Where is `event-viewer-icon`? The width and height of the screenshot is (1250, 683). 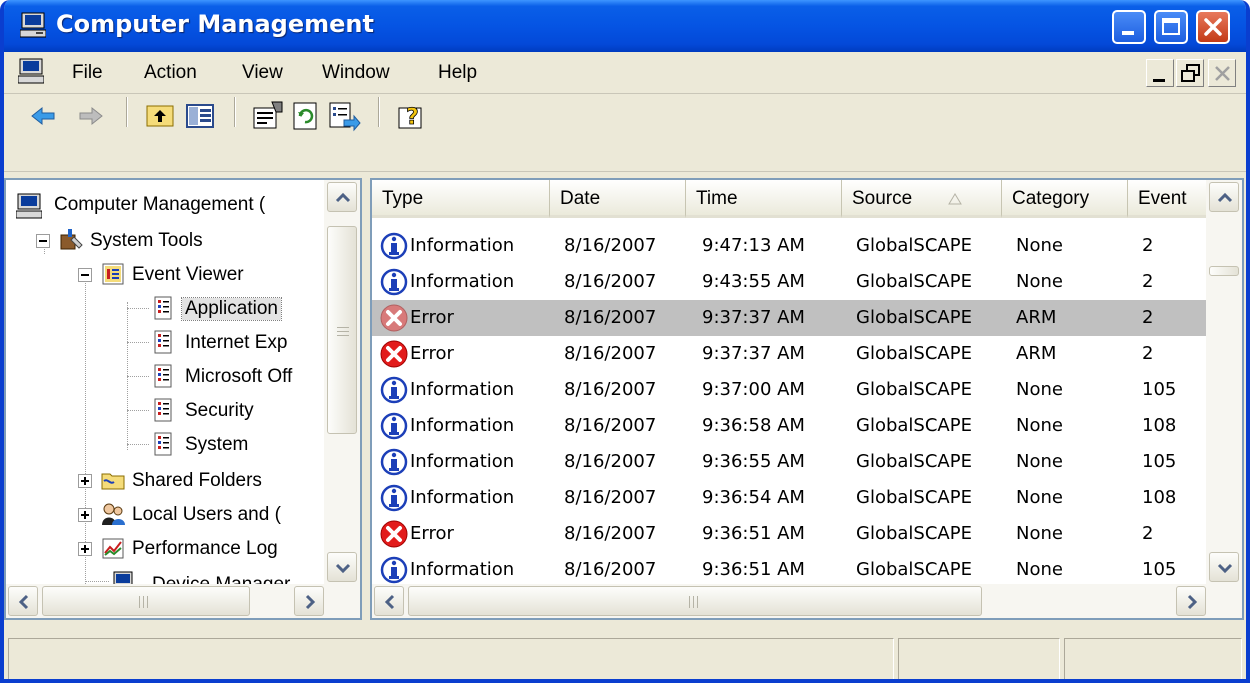 event-viewer-icon is located at coordinates (113, 274).